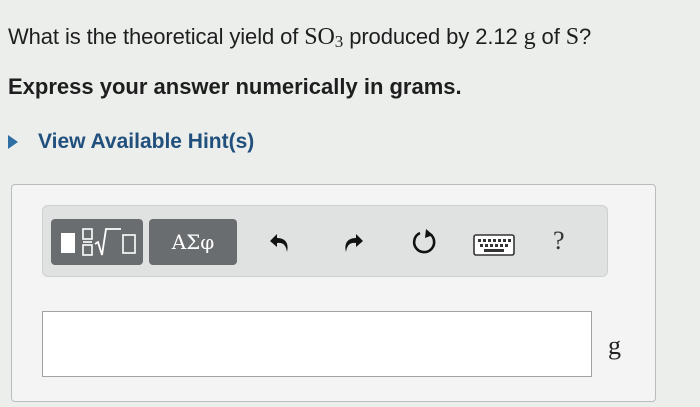  Describe the element at coordinates (317, 344) in the screenshot. I see `answer-input` at that location.